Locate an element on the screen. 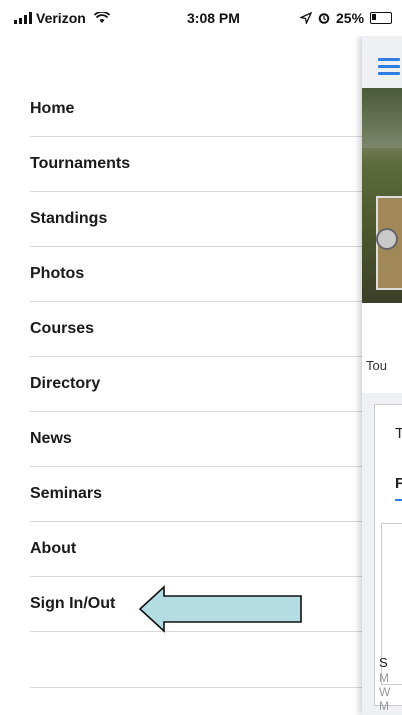 The width and height of the screenshot is (402, 715). photo-sign is located at coordinates (389, 243).